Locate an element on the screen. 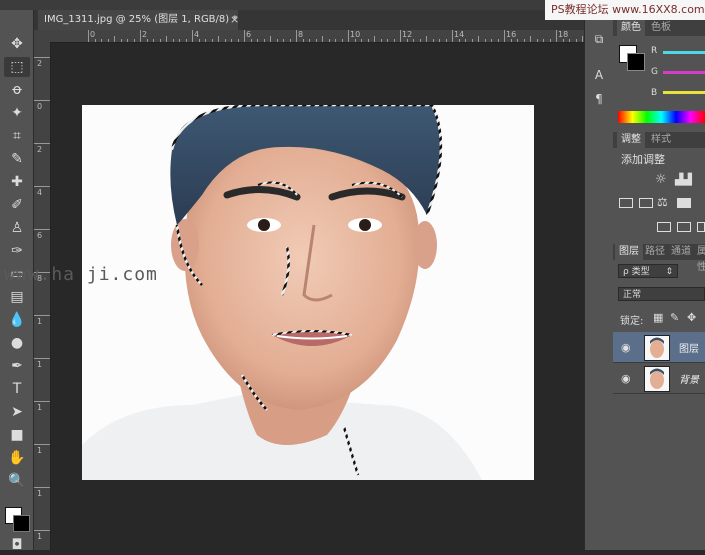  dodge-icon: ● is located at coordinates (17, 343).